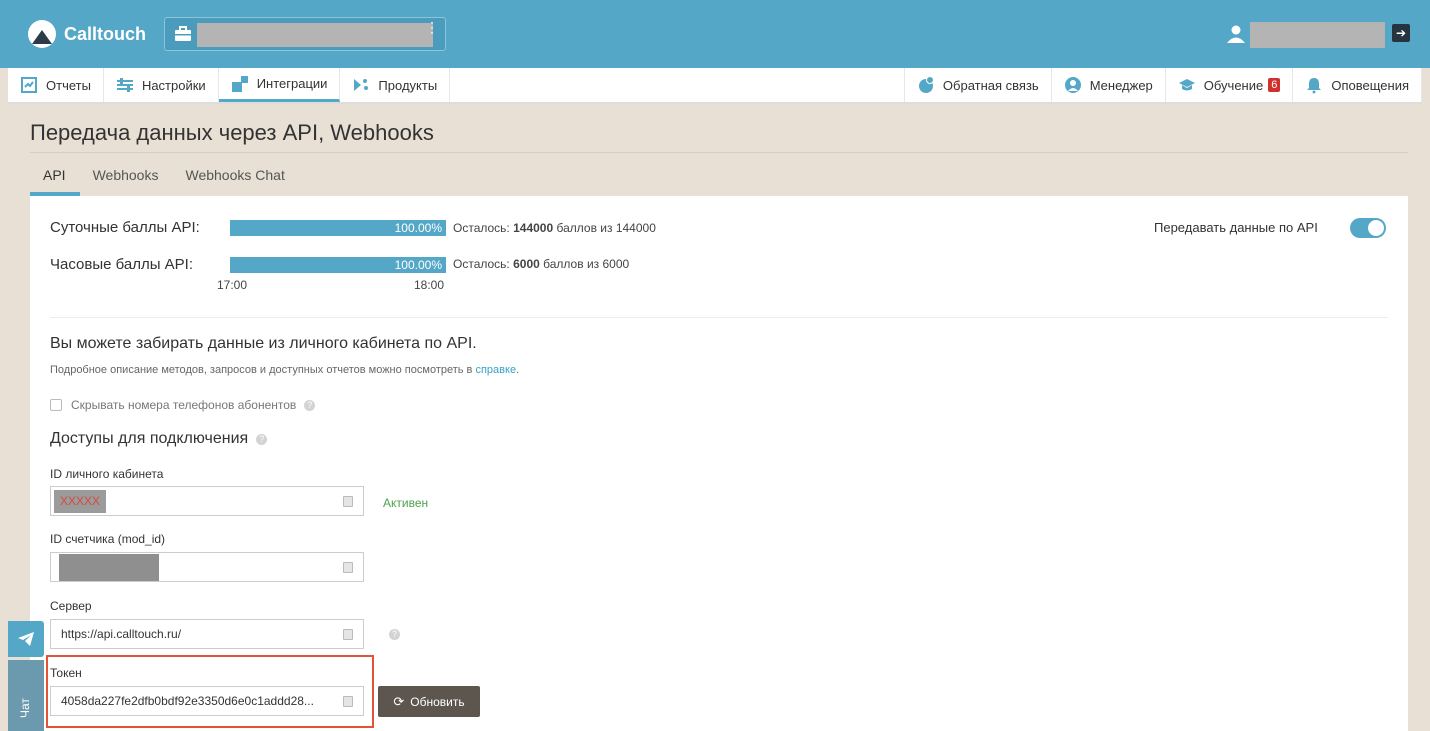 The width and height of the screenshot is (1430, 731). What do you see at coordinates (109, 567) in the screenshot?
I see `counter-id-redacted` at bounding box center [109, 567].